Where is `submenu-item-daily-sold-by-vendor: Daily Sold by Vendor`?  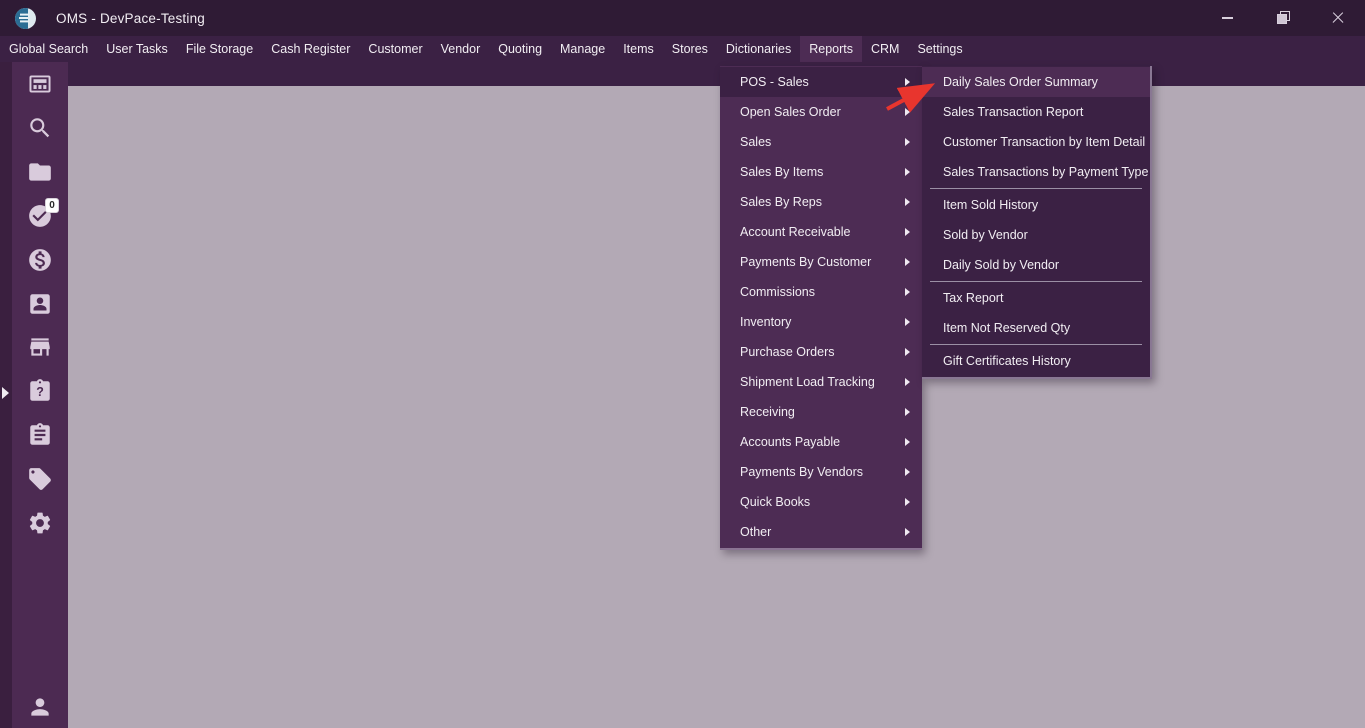 submenu-item-daily-sold-by-vendor: Daily Sold by Vendor is located at coordinates (1036, 265).